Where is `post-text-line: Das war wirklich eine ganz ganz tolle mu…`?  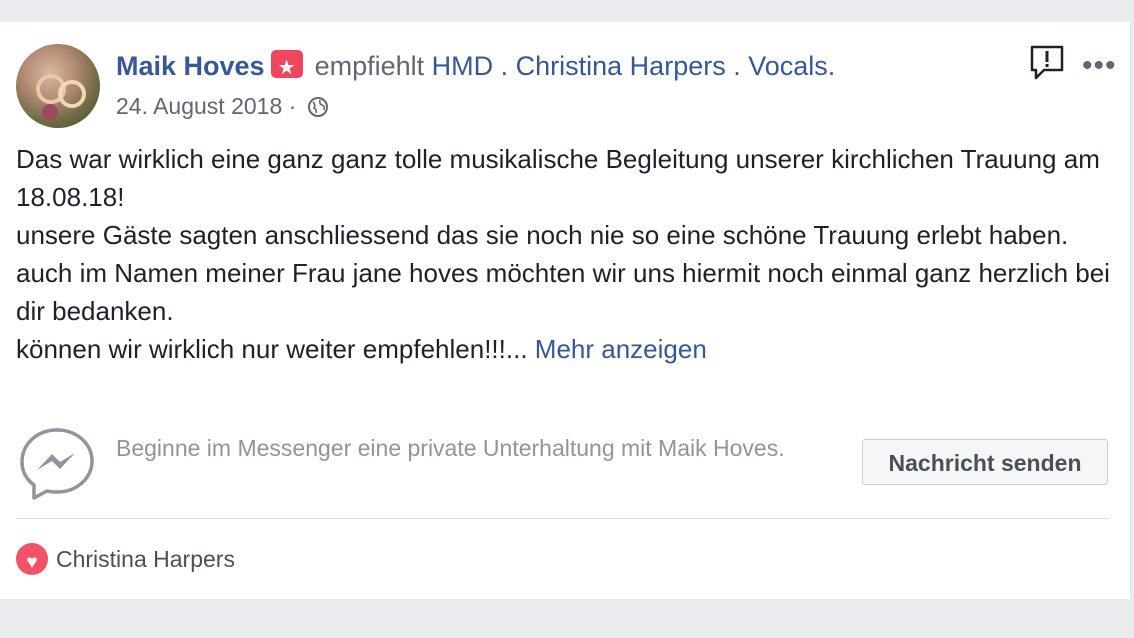
post-text-line: Das war wirklich eine ganz ganz tolle mu… is located at coordinates (558, 178).